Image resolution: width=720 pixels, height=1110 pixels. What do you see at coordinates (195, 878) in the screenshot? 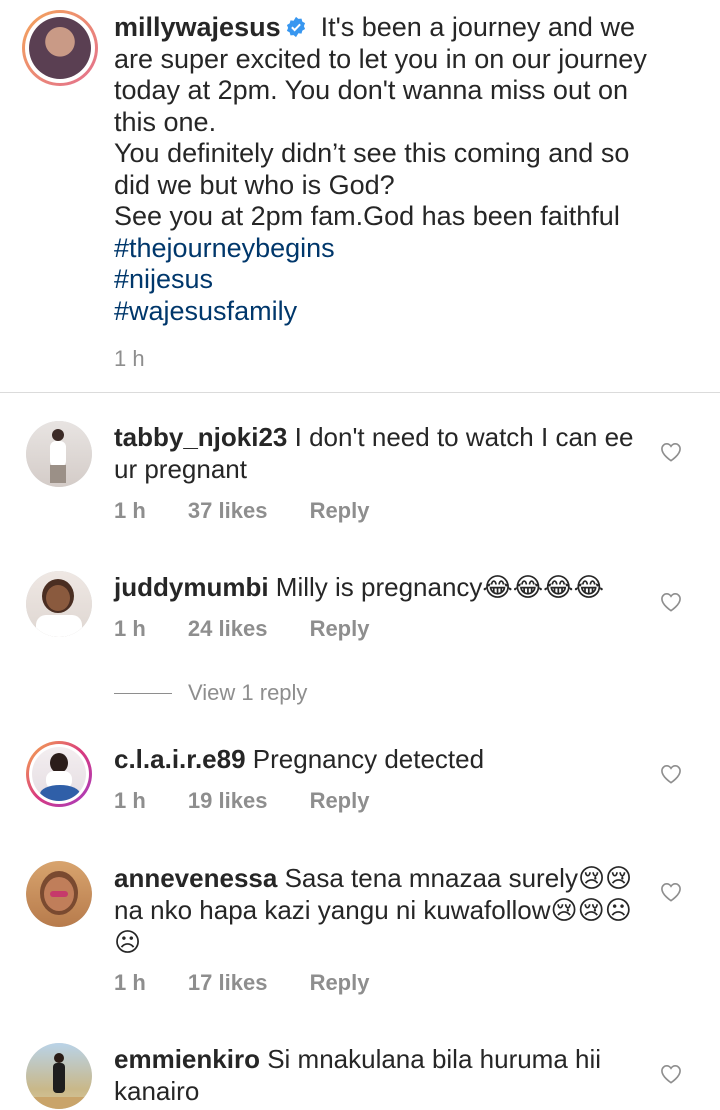
I see `comment-username: annevenessa` at bounding box center [195, 878].